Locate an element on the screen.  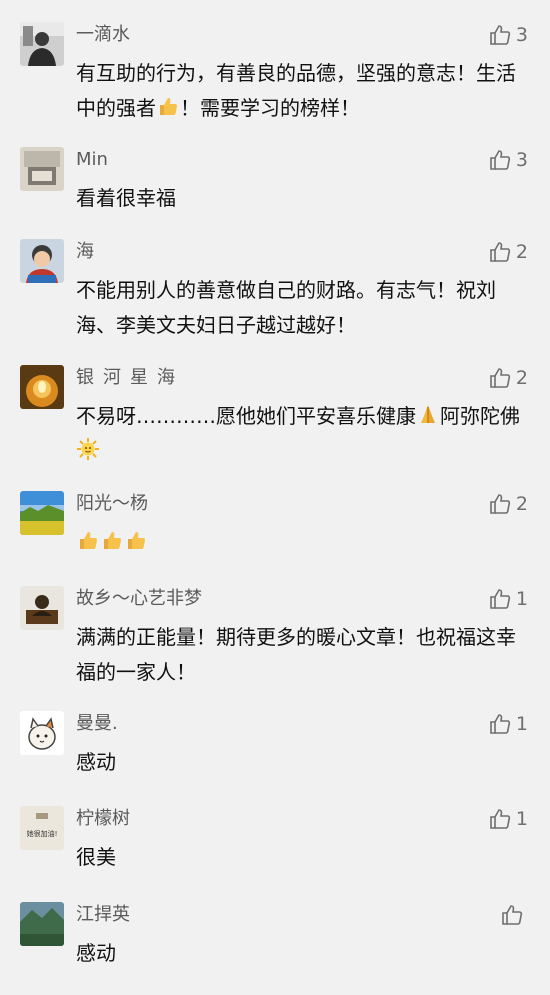
avatar: 她很加油! is located at coordinates (42, 828).